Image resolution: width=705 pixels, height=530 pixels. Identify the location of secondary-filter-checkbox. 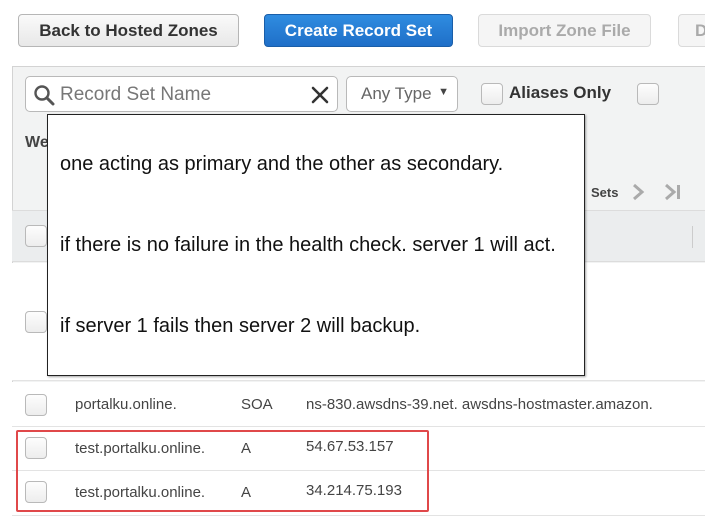
(648, 94).